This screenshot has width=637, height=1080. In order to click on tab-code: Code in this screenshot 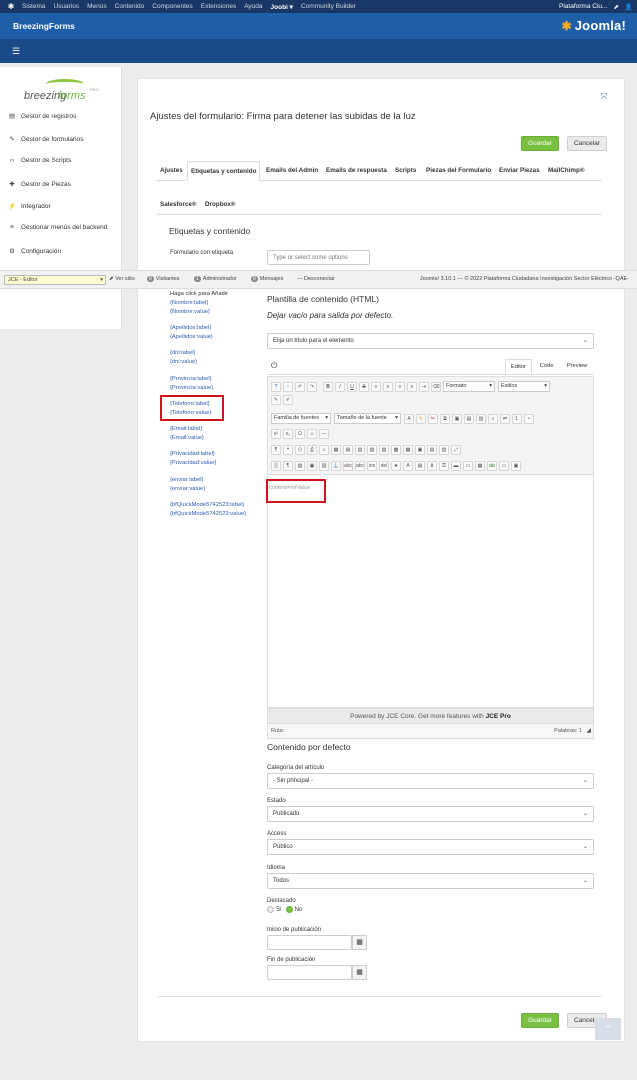, I will do `click(546, 366)`.